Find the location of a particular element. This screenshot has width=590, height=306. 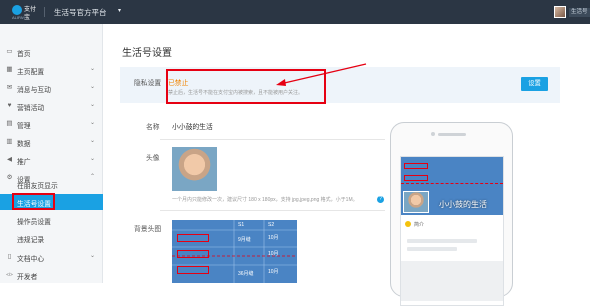

sidebar-item-label: 首页 is located at coordinates (24, 54).